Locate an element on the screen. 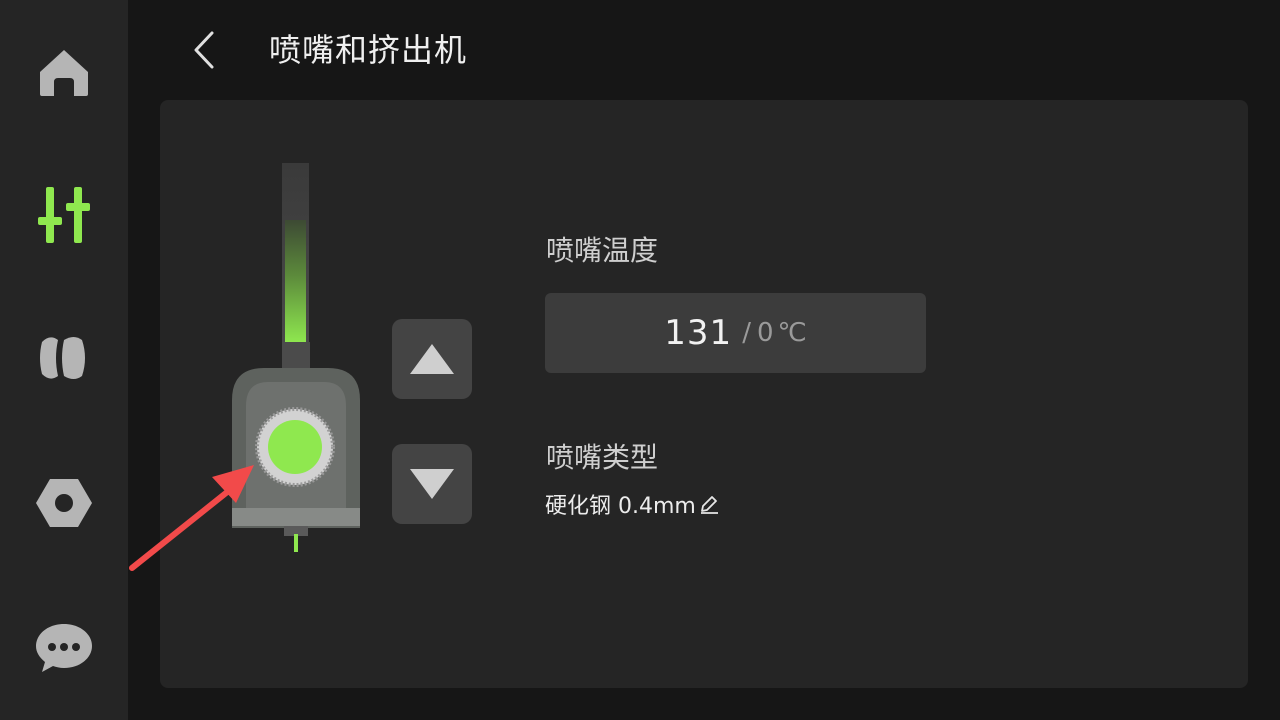  chevron-left-icon is located at coordinates (204, 50).